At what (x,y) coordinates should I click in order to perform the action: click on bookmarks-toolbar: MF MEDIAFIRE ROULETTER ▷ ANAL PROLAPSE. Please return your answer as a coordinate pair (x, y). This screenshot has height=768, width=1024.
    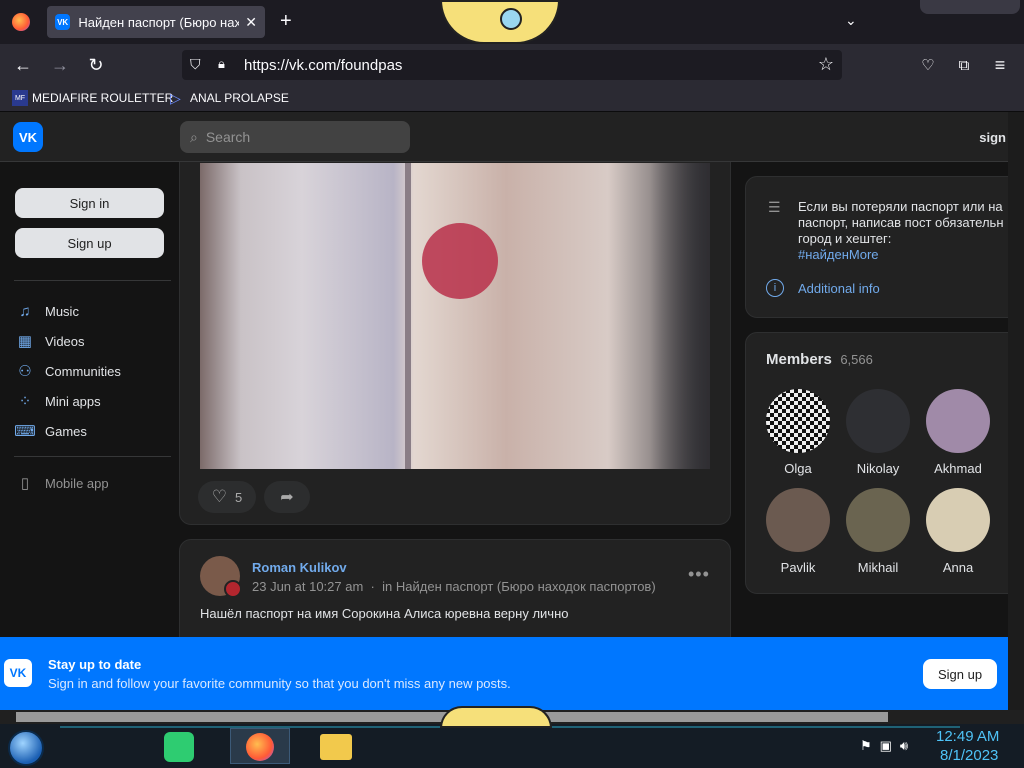
    Looking at the image, I should click on (512, 99).